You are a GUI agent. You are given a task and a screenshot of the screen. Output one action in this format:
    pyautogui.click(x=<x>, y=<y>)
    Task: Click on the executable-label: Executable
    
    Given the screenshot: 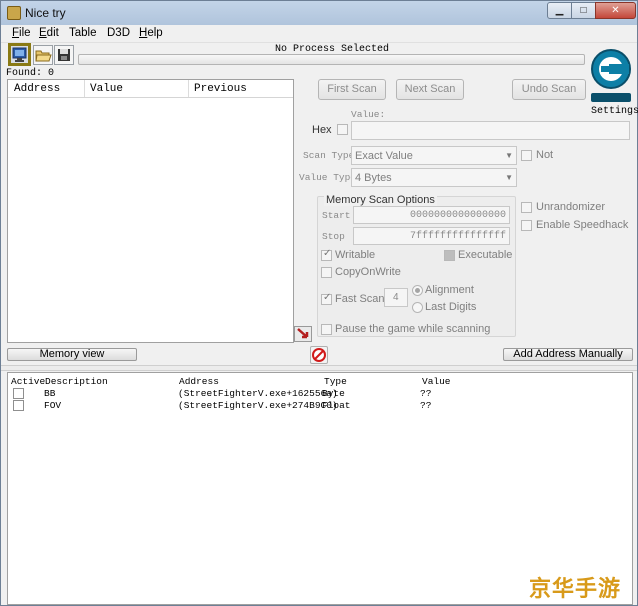 What is the action you would take?
    pyautogui.click(x=485, y=255)
    